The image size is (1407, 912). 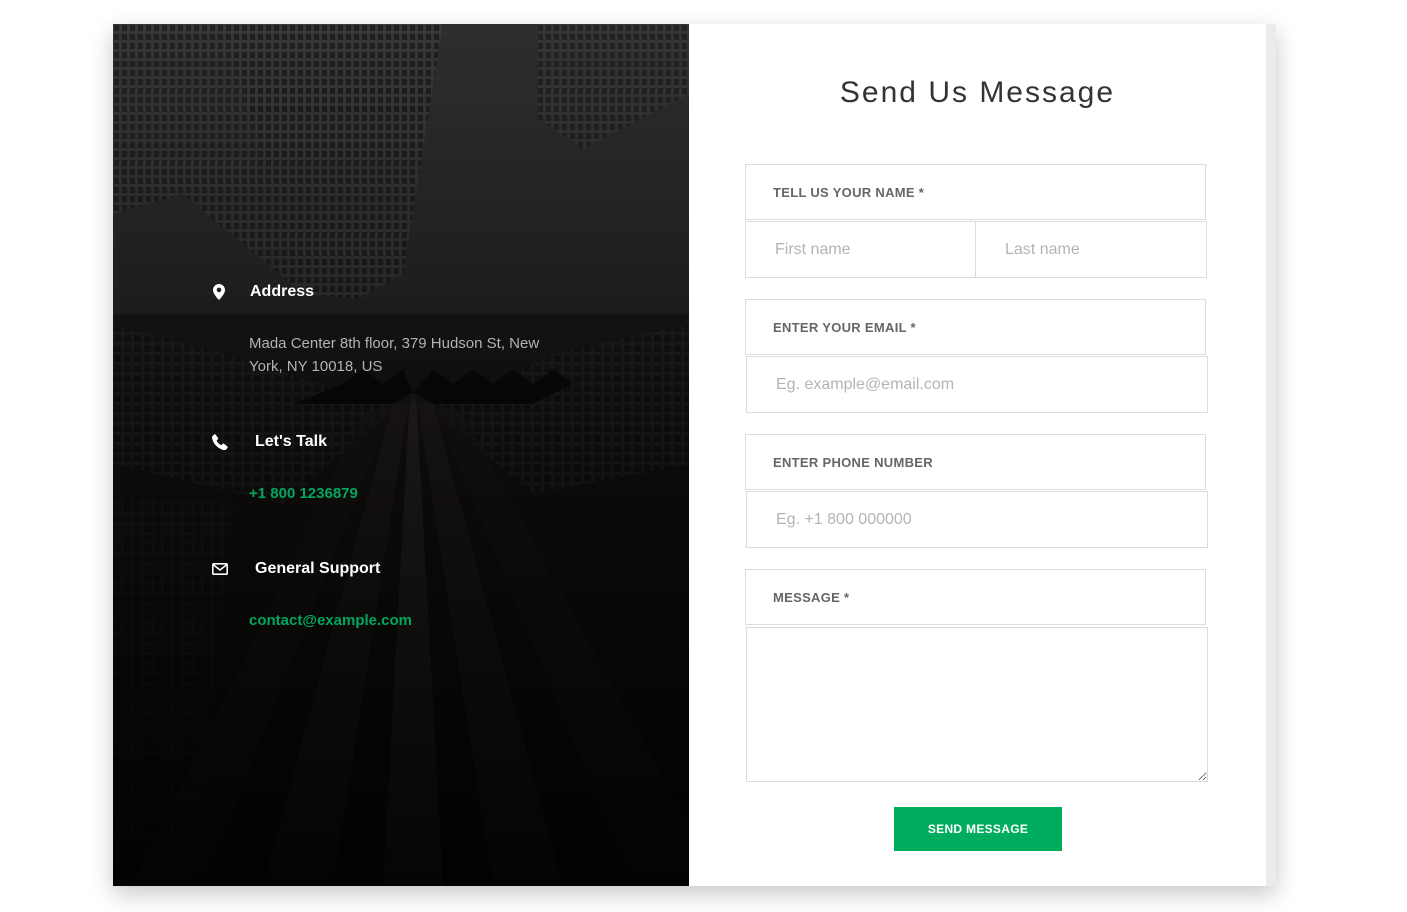 What do you see at coordinates (978, 829) in the screenshot?
I see `send-message-button: SEND MESSAGE` at bounding box center [978, 829].